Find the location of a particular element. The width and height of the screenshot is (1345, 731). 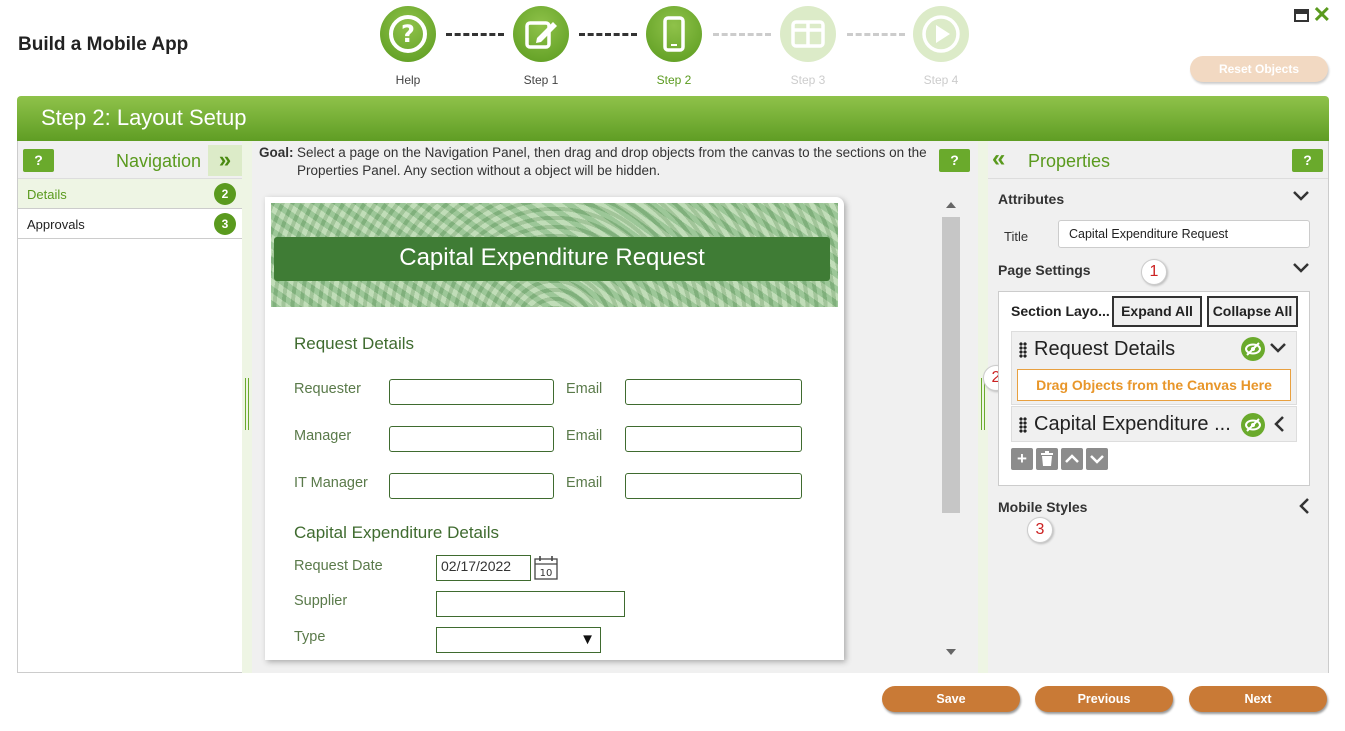

calendar-icon: 10 is located at coordinates (546, 568).